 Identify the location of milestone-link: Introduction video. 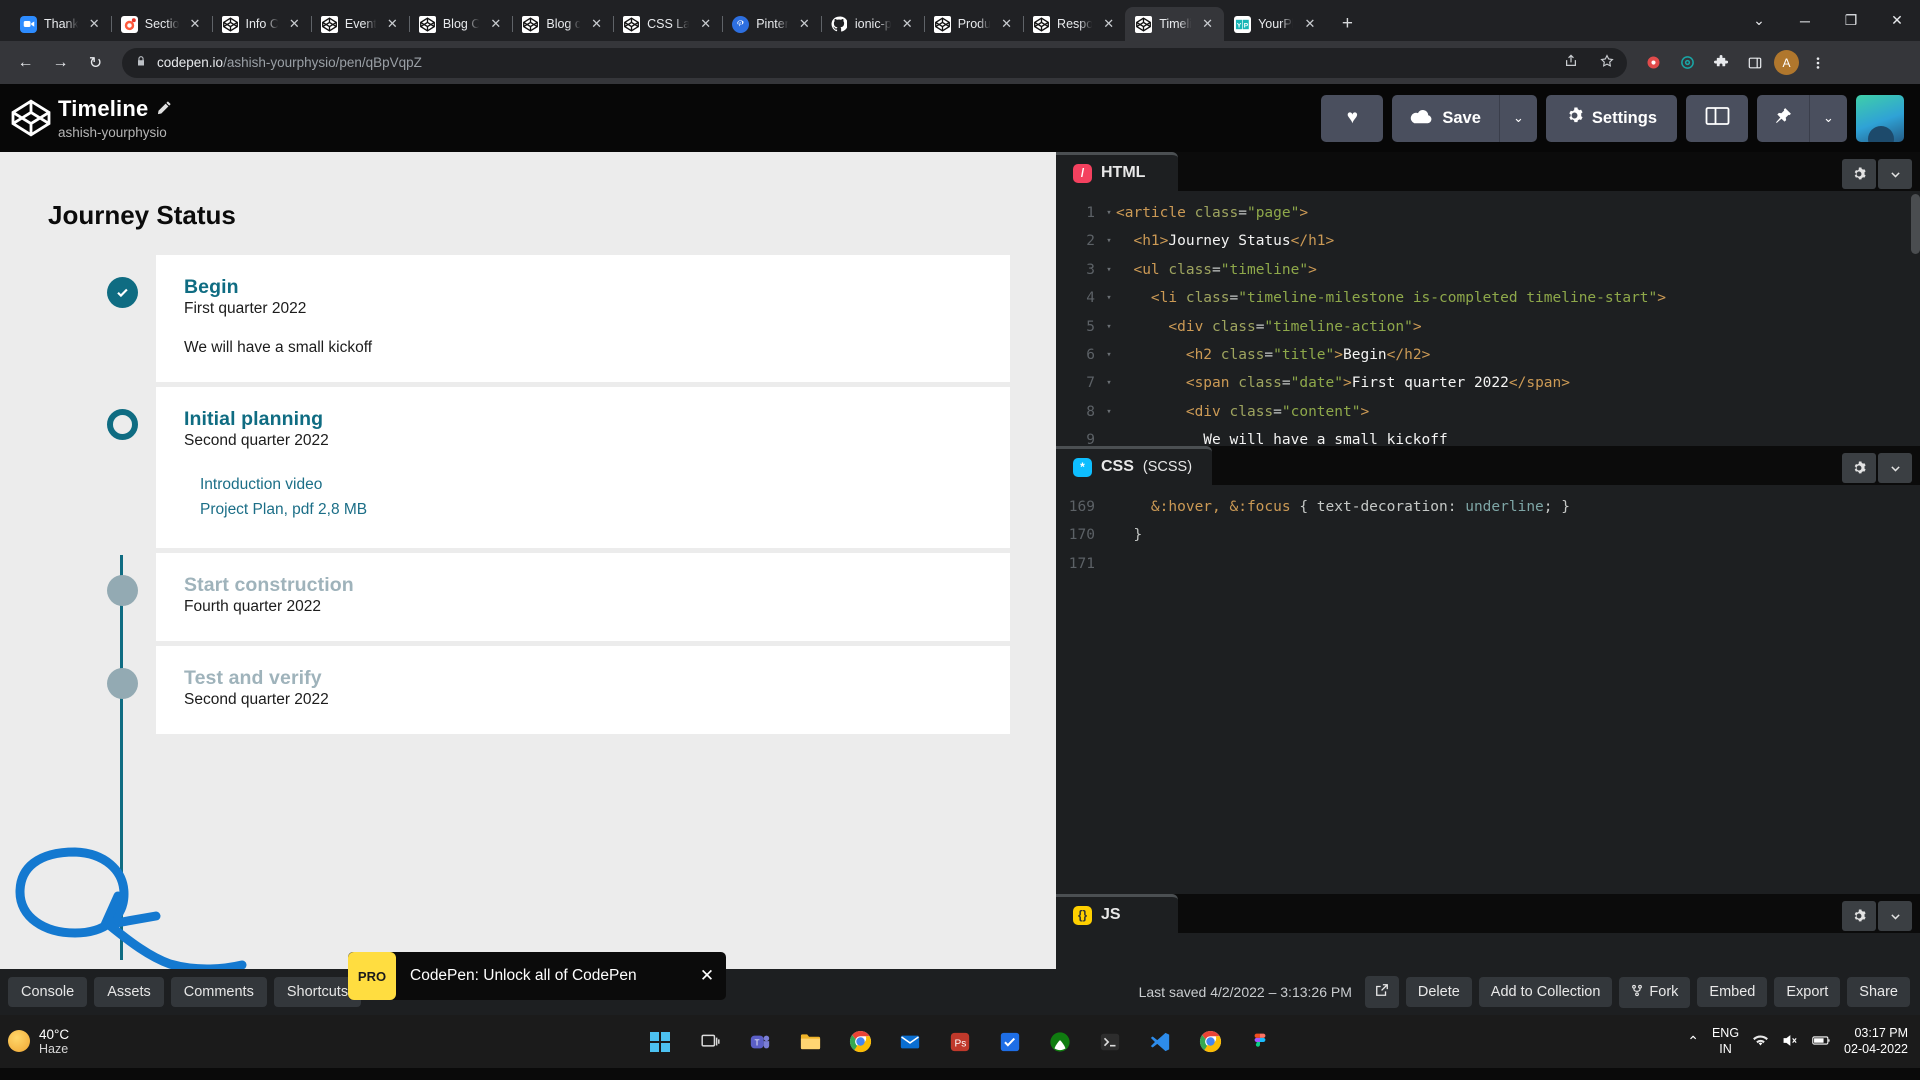
(591, 484).